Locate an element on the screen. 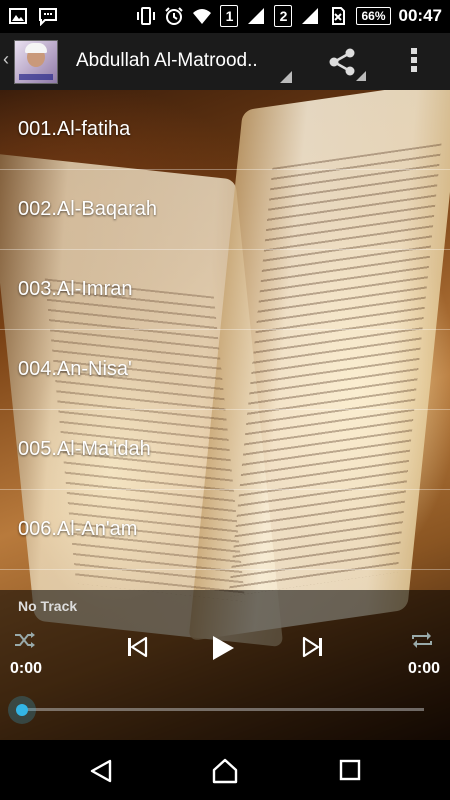  track-label: 003.Al-Imran is located at coordinates (75, 289).